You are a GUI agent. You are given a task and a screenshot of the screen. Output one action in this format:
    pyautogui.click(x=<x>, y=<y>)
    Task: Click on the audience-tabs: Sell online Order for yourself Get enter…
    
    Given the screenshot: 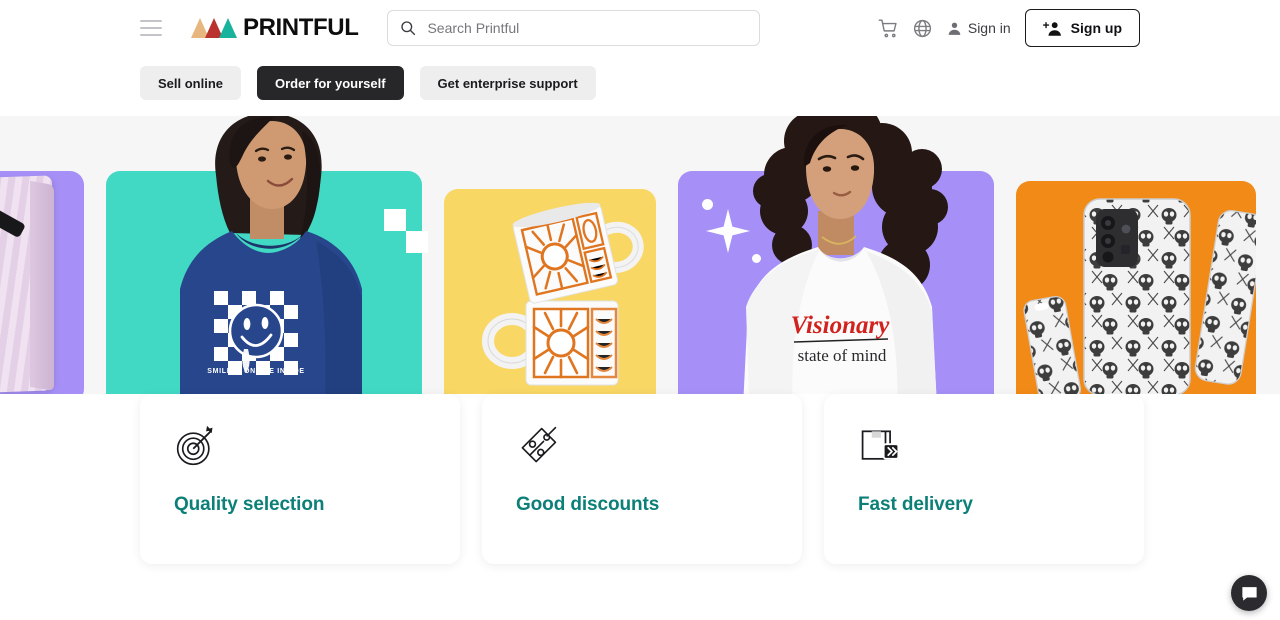 What is the action you would take?
    pyautogui.click(x=640, y=86)
    